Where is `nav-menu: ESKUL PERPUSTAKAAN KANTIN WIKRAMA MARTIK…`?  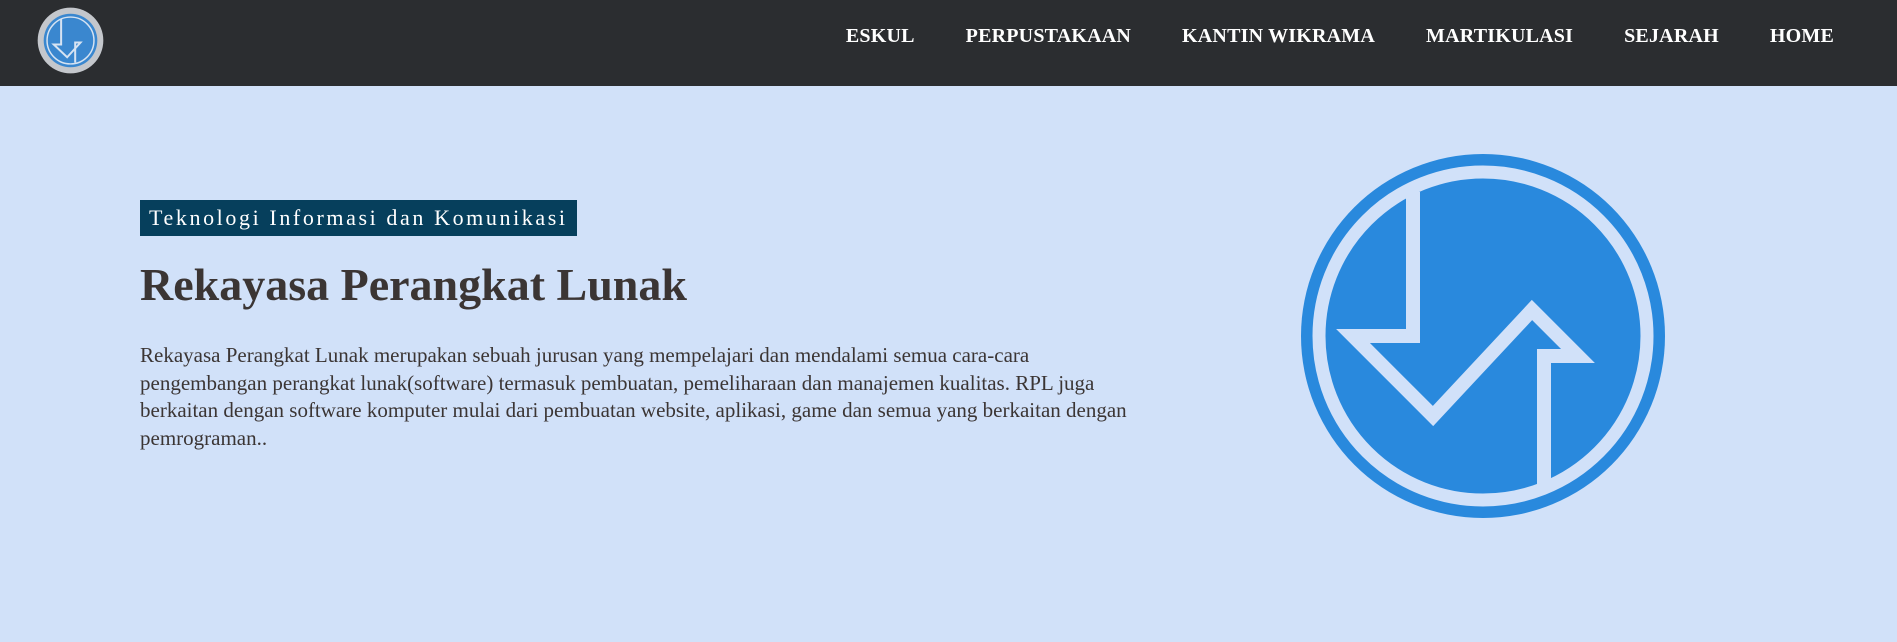
nav-menu: ESKUL PERPUSTAKAAN KANTIN WIKRAMA MARTIK… is located at coordinates (1314, 36).